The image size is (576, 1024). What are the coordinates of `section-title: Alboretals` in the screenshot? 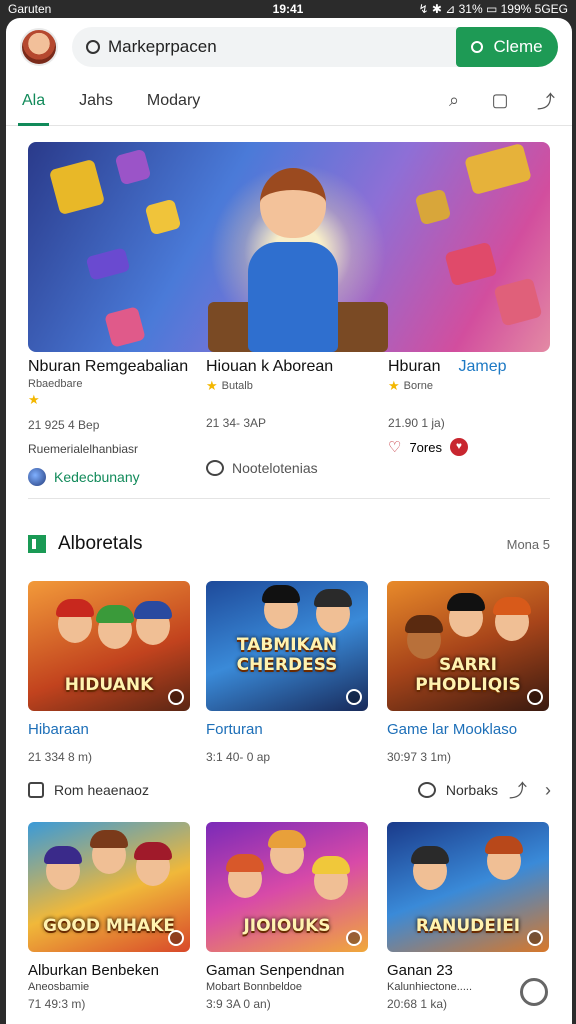 It's located at (100, 543).